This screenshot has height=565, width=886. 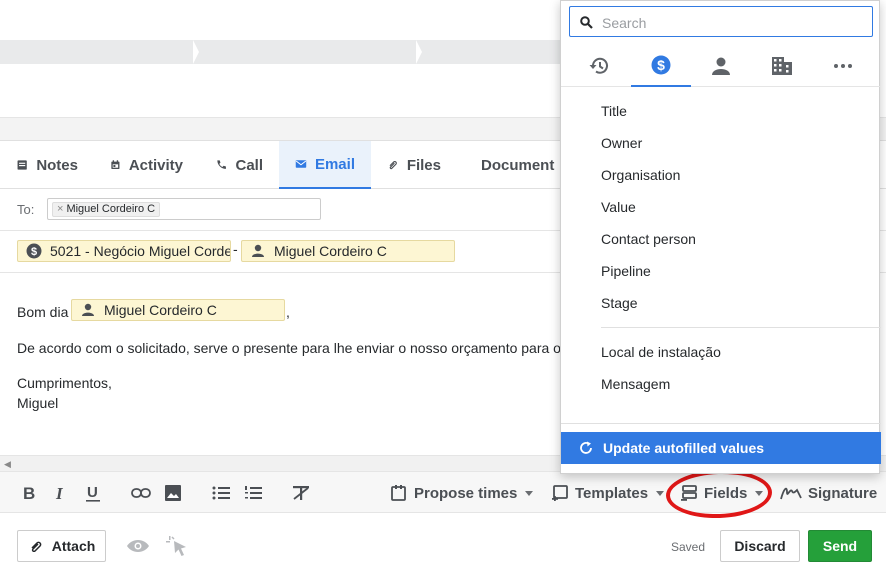 What do you see at coordinates (26, 209) in the screenshot?
I see `to-label: To:` at bounding box center [26, 209].